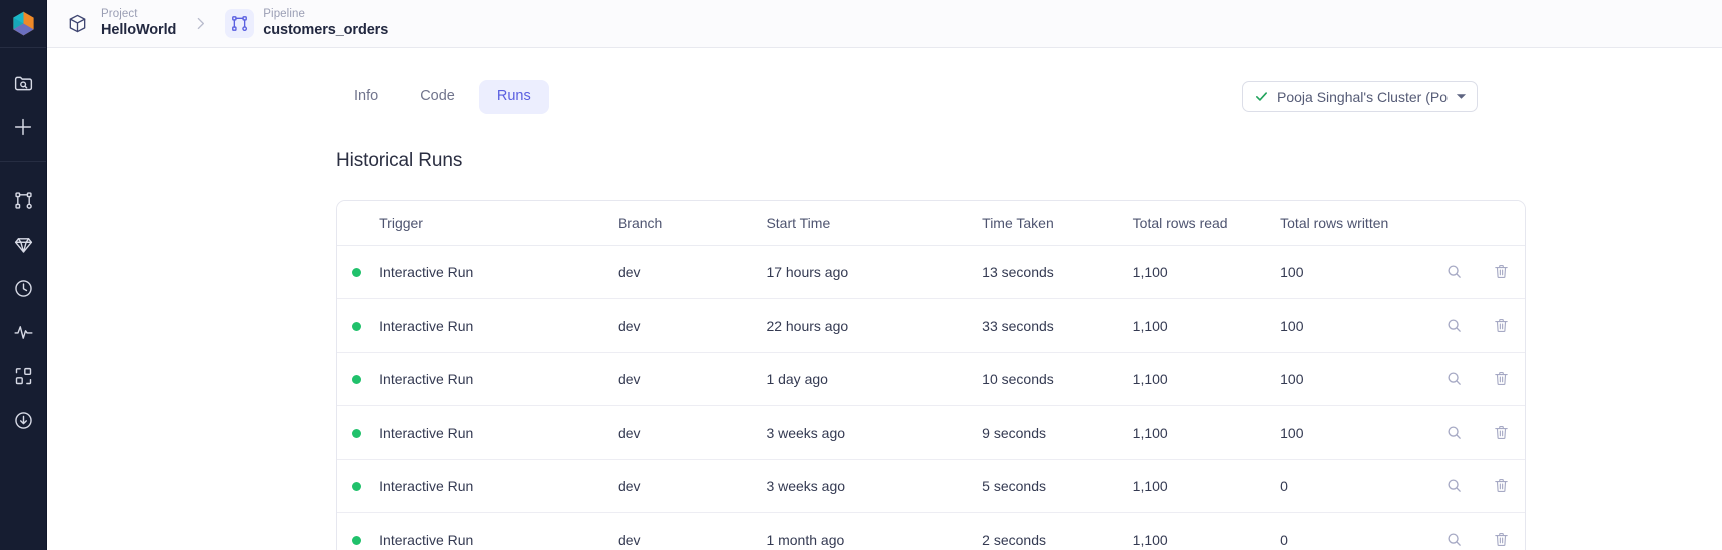 The image size is (1722, 550). I want to click on sidebar-item-assets, so click(23, 244).